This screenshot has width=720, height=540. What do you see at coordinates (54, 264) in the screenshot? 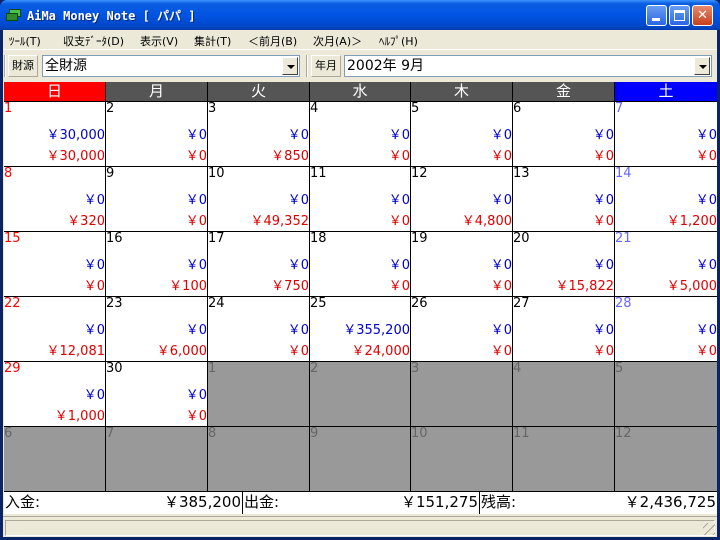
I see `calendar-day: 15 ￥0 ￥0` at bounding box center [54, 264].